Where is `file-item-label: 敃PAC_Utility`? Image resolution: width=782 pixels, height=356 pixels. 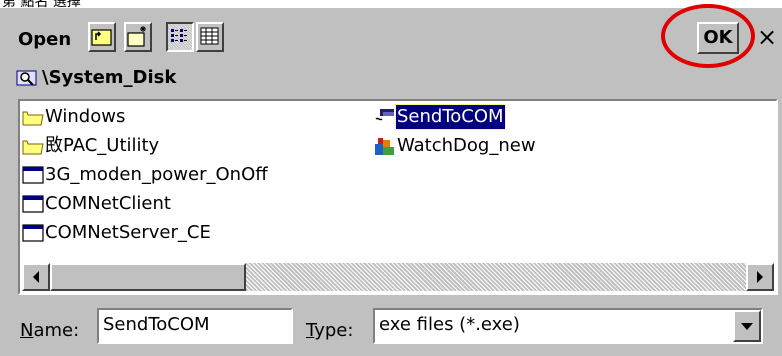
file-item-label: 敃PAC_Utility is located at coordinates (102, 145).